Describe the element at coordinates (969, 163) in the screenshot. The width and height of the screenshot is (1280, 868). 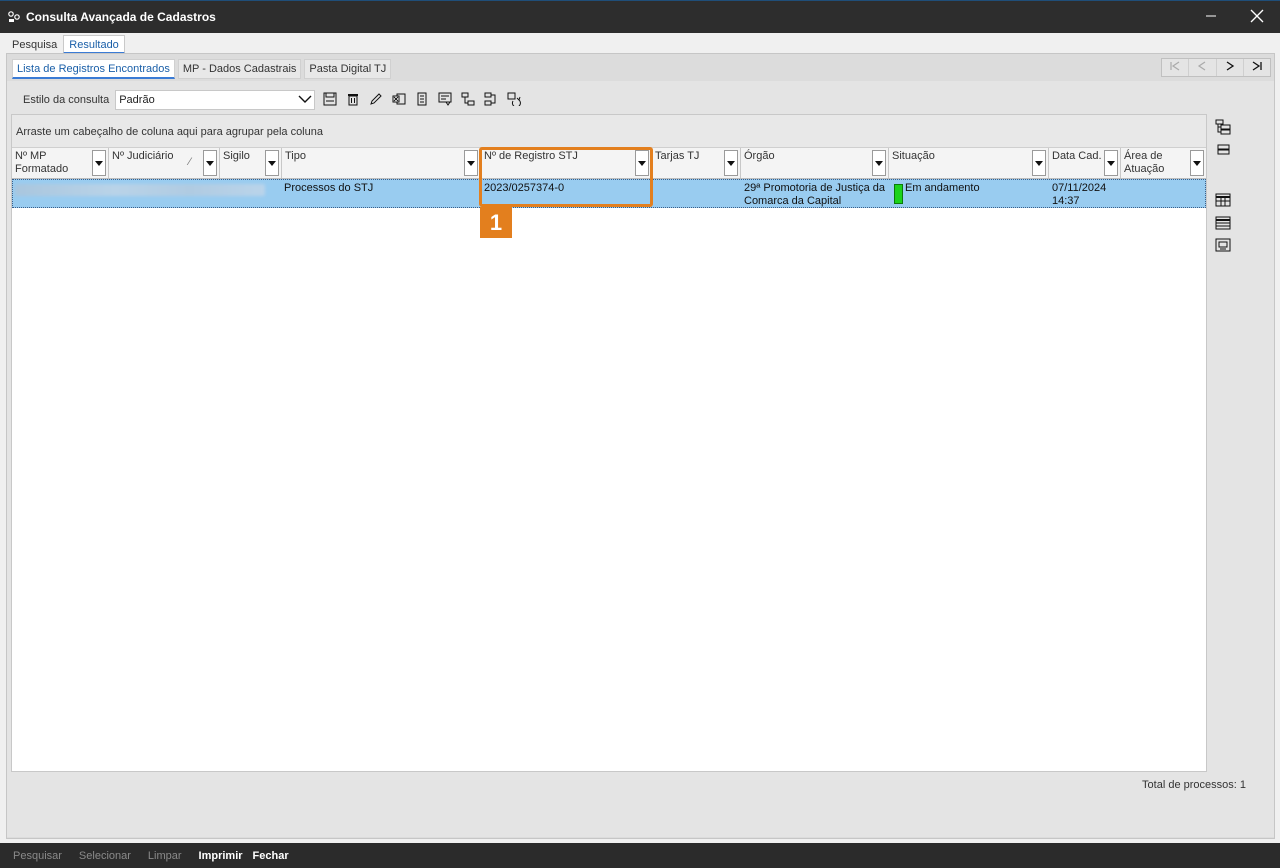
I see `column-header-situacao: Situação` at that location.